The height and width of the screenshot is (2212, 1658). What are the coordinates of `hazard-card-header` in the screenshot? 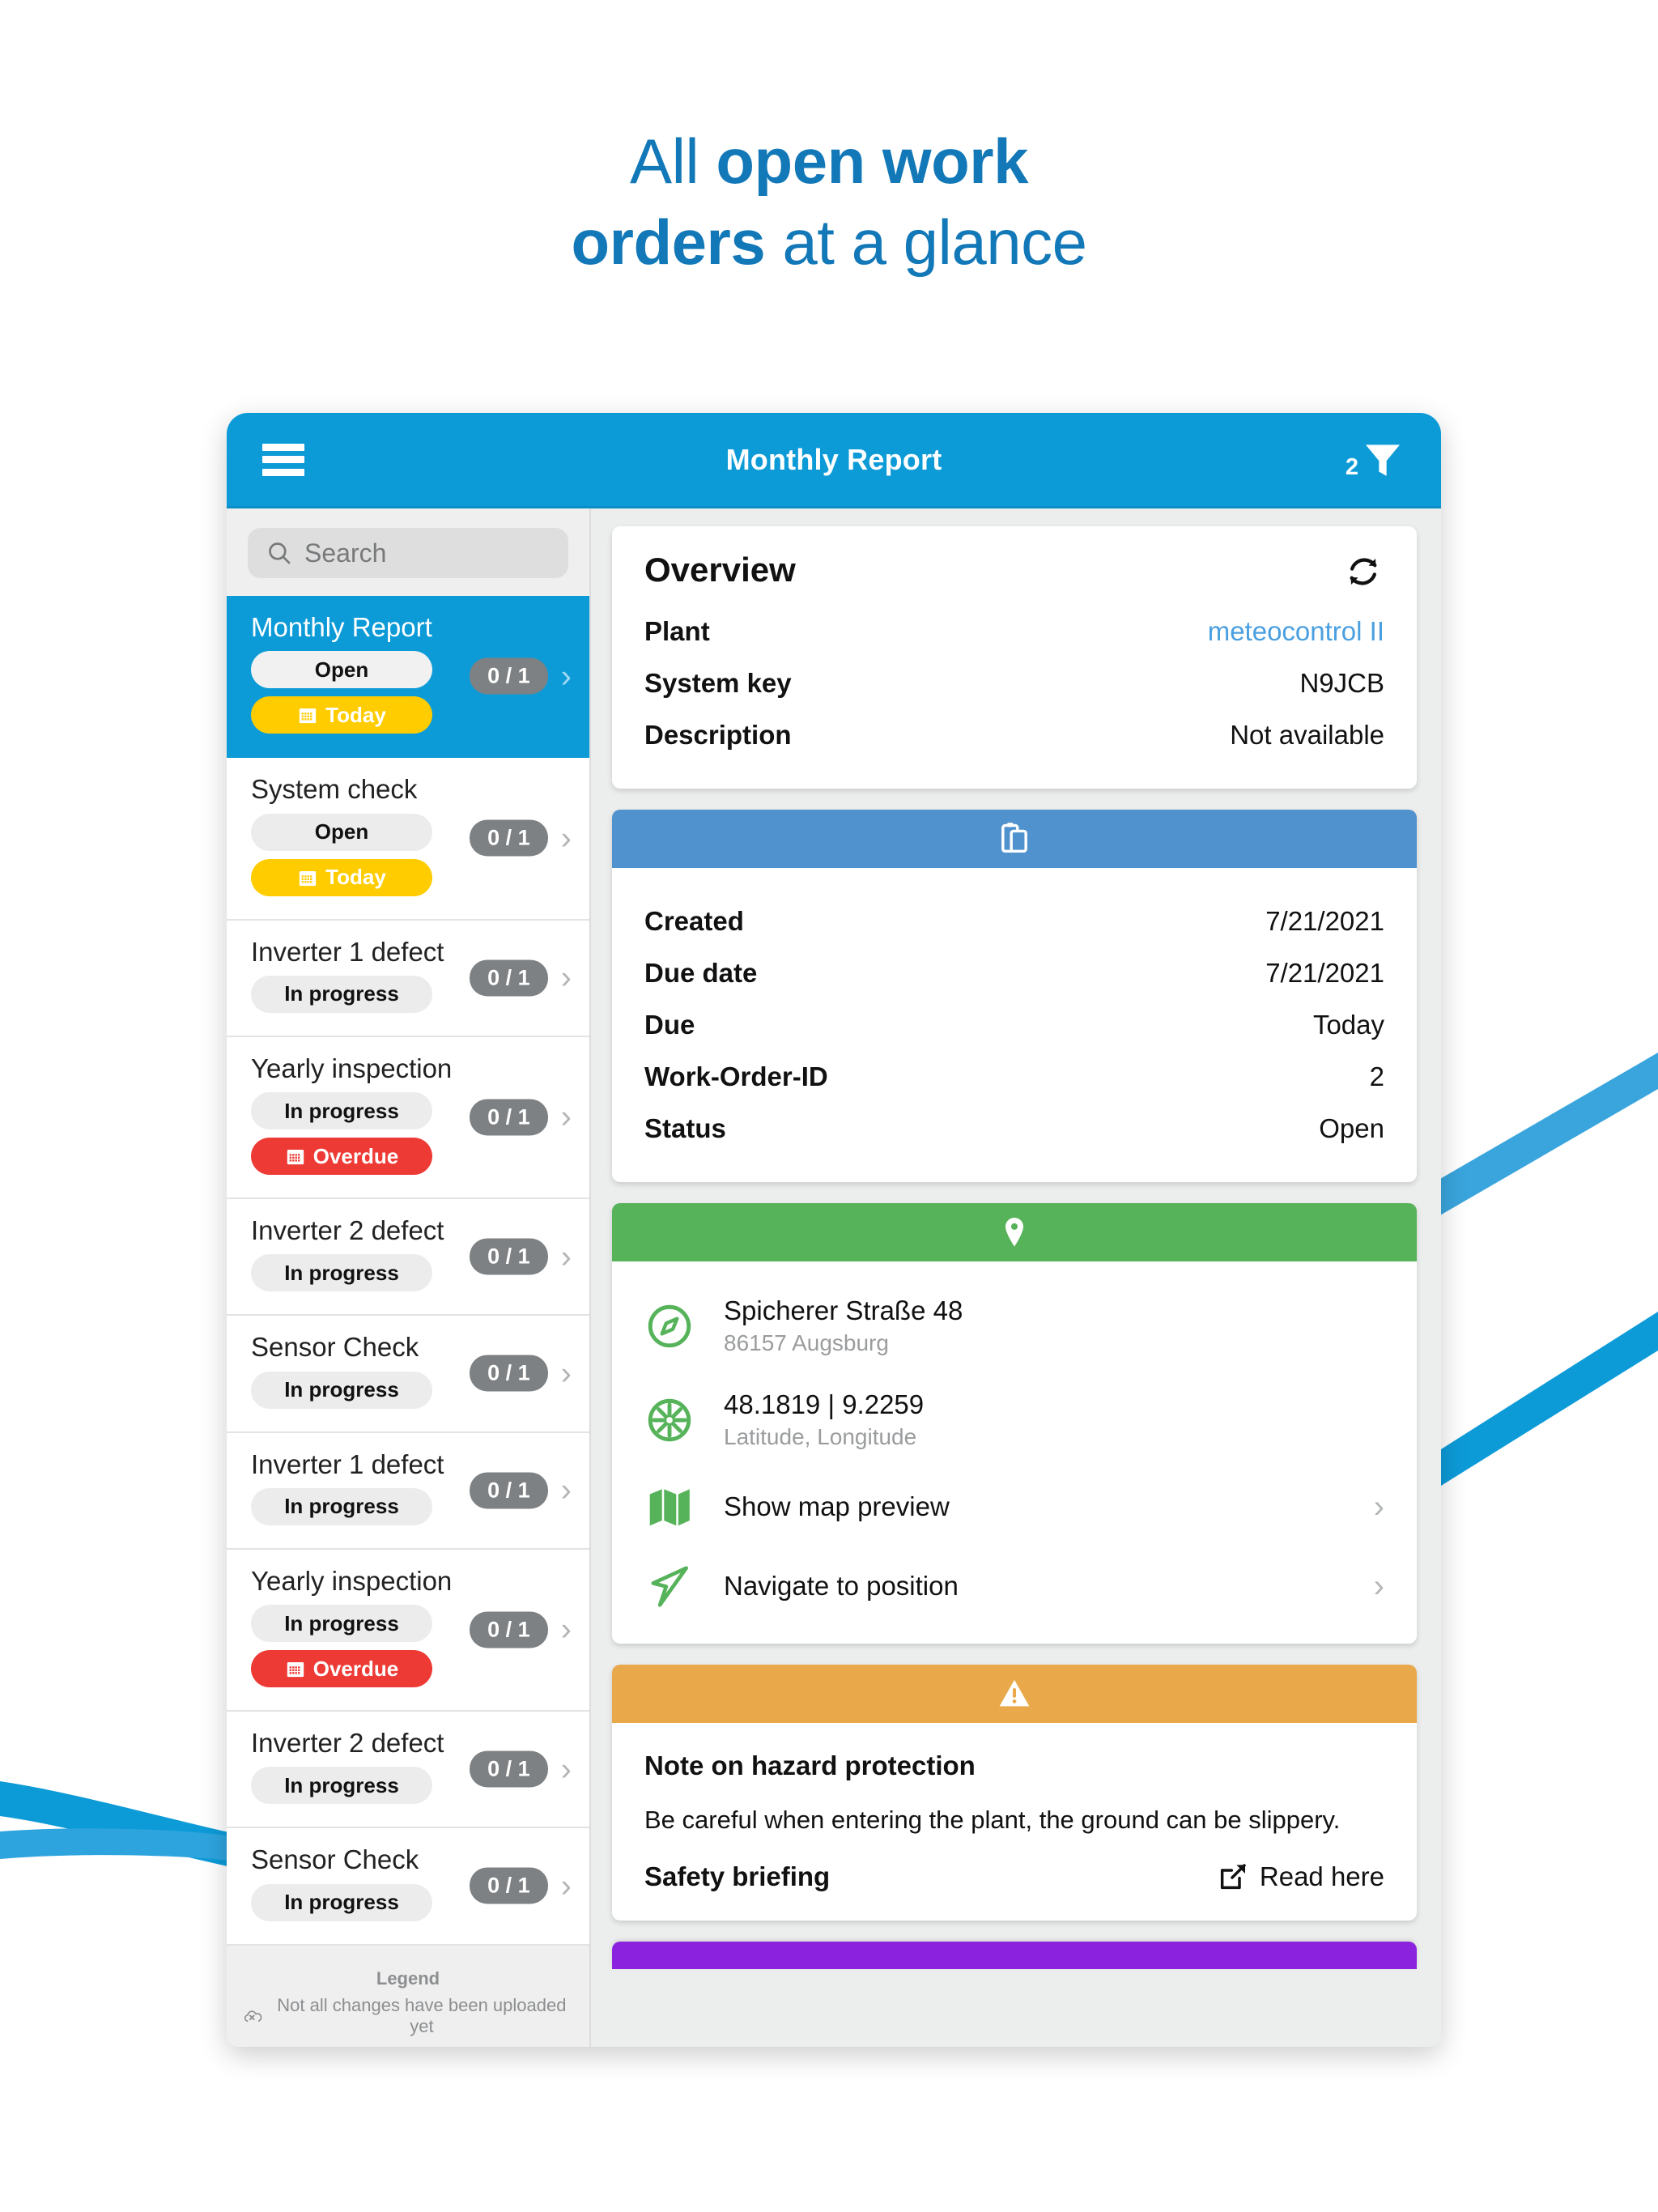 It's located at (1014, 1695).